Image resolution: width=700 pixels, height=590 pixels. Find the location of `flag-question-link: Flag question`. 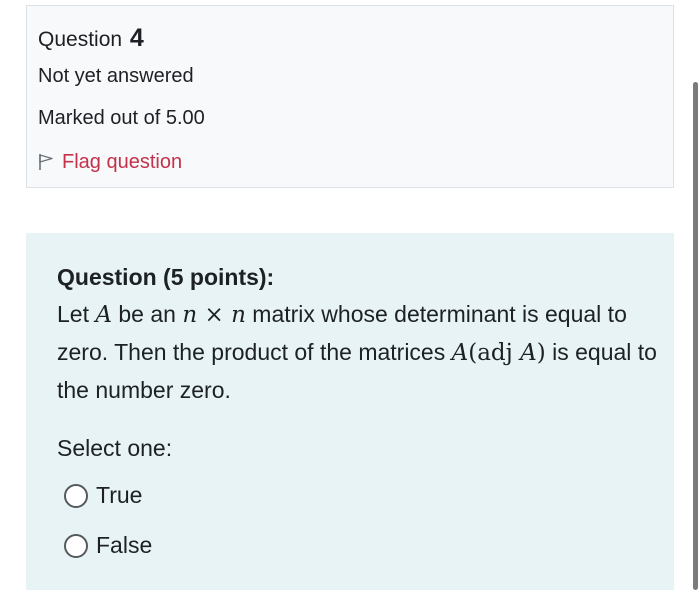

flag-question-link: Flag question is located at coordinates (110, 162).